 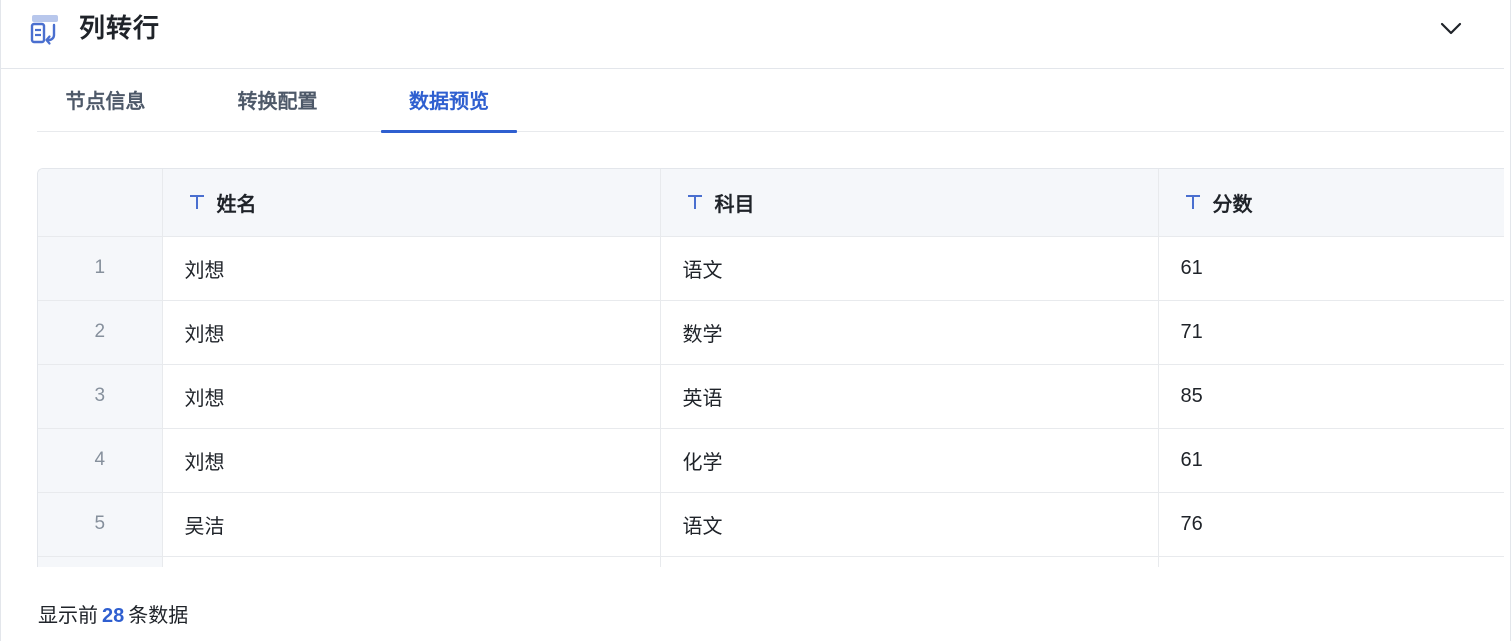 What do you see at coordinates (44, 30) in the screenshot?
I see `column-to-row-icon` at bounding box center [44, 30].